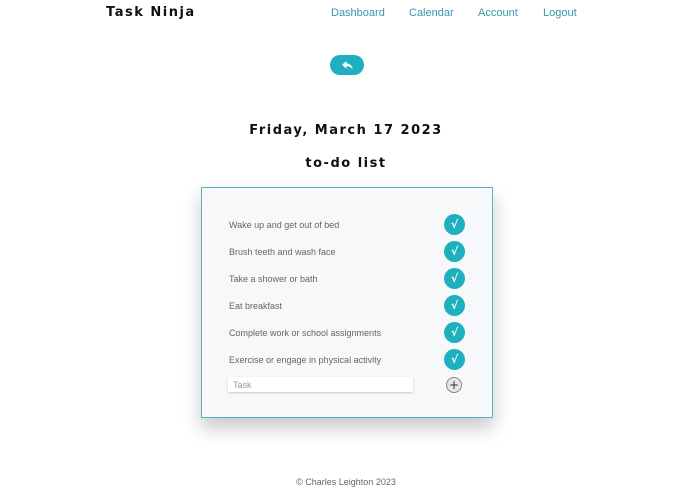 The width and height of the screenshot is (700, 500). Describe the element at coordinates (282, 252) in the screenshot. I see `task-label: Brush teeth and wash face` at that location.